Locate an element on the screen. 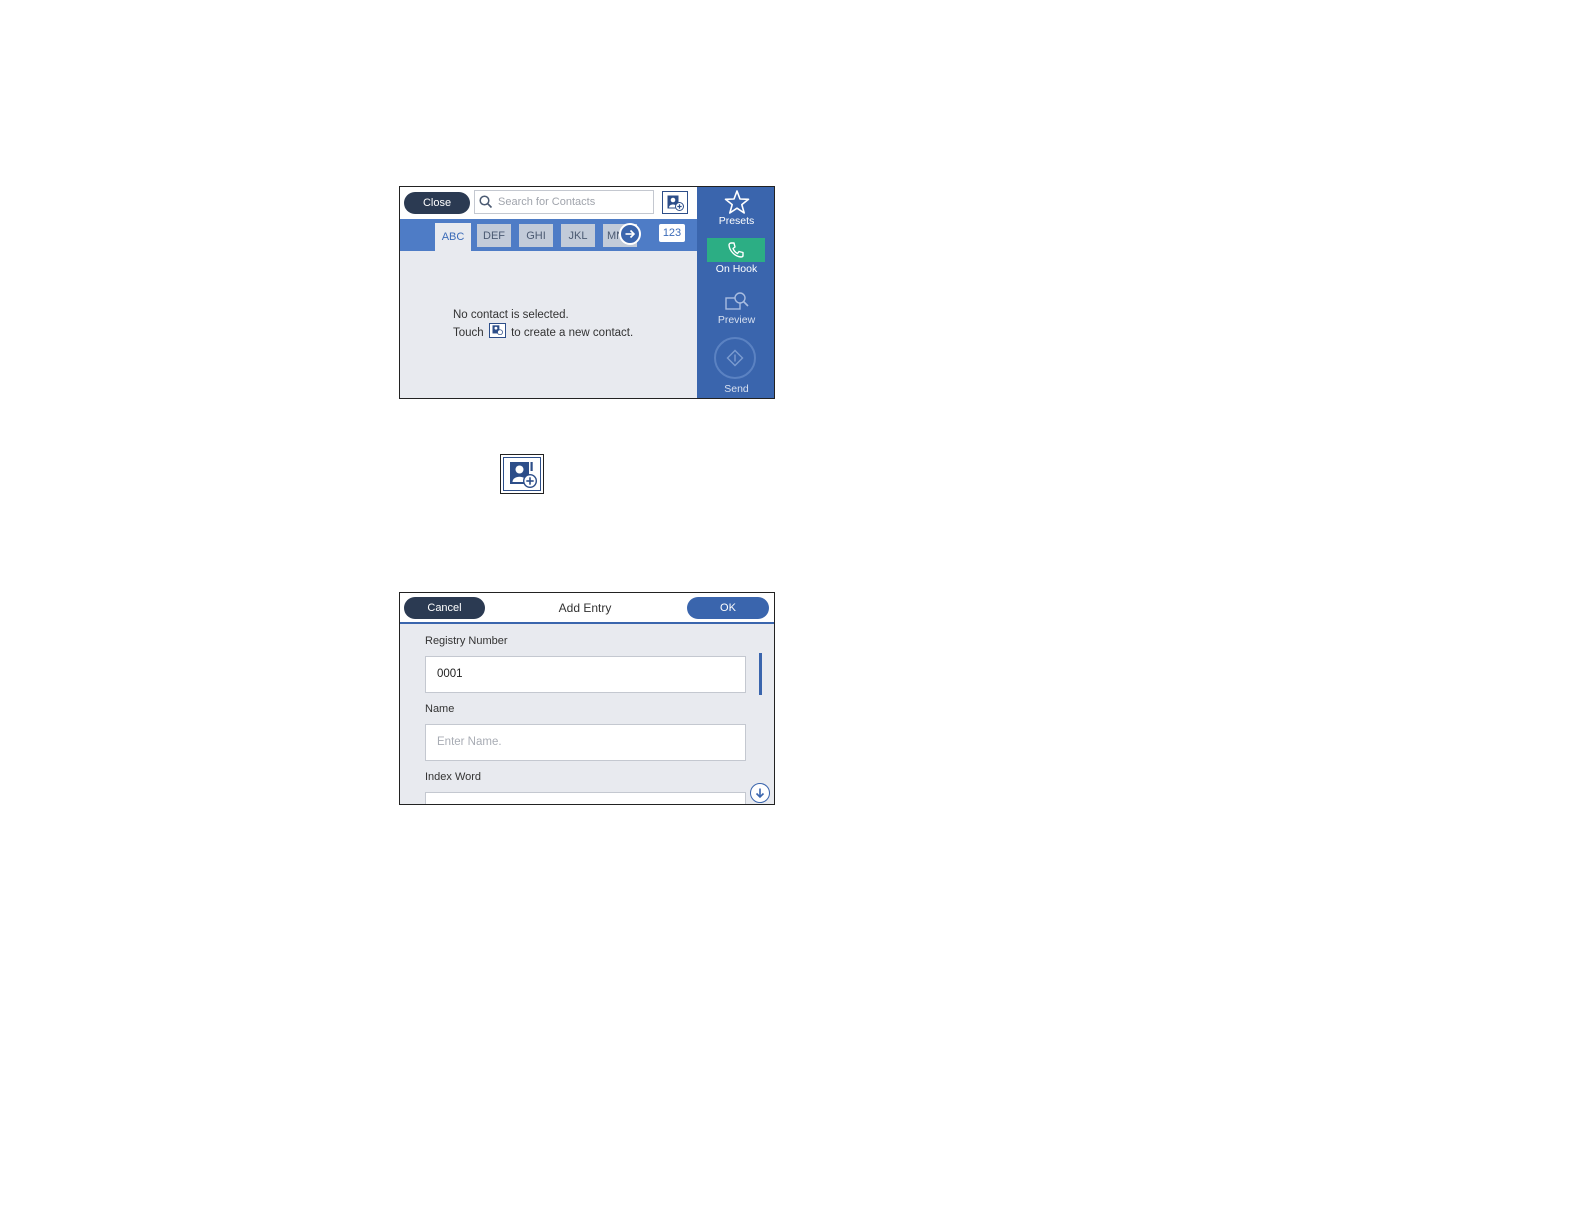 This screenshot has height=1224, width=1584. phone-icon is located at coordinates (736, 250).